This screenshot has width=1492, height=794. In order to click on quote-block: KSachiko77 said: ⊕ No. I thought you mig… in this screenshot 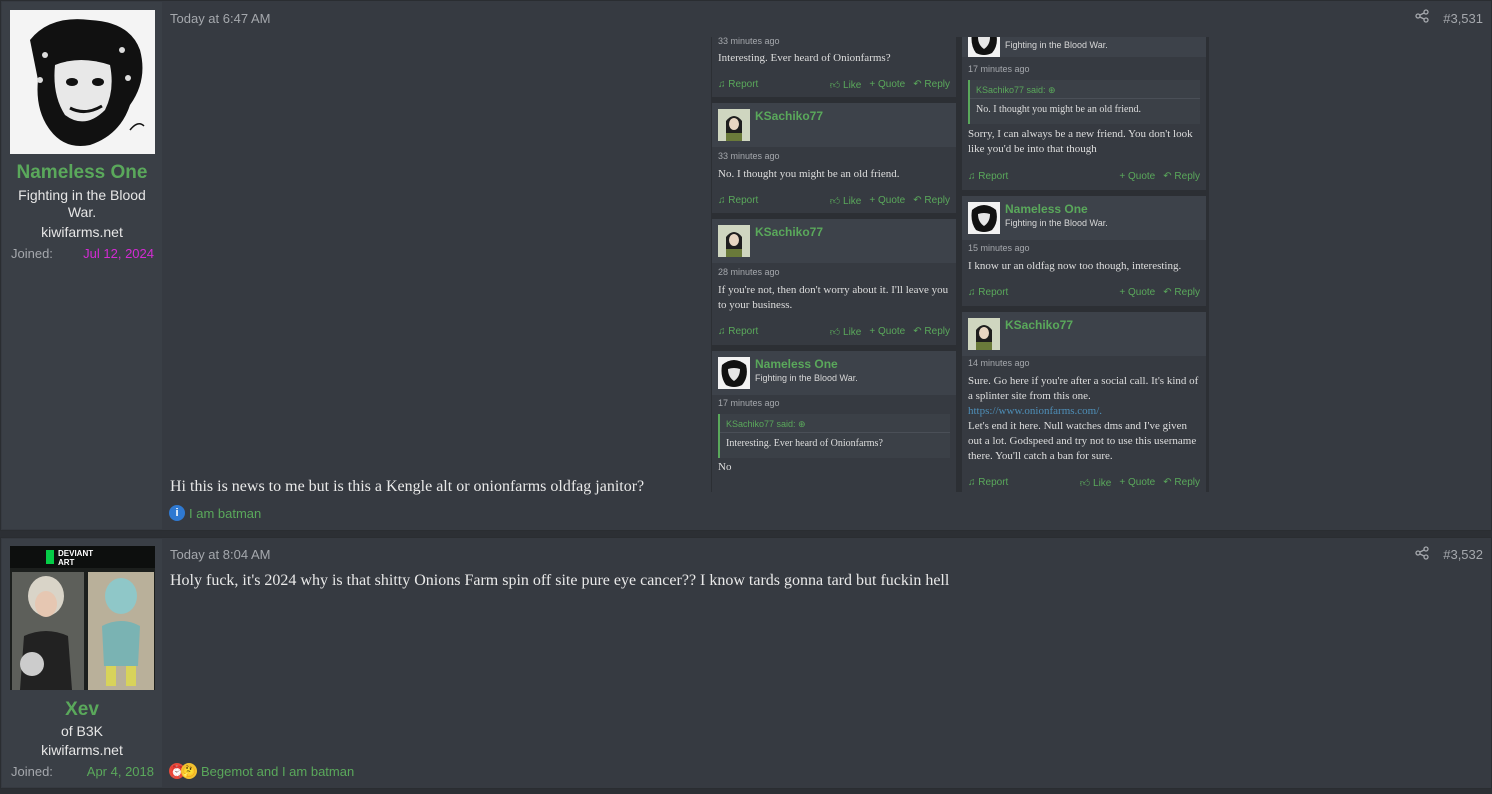, I will do `click(1084, 102)`.